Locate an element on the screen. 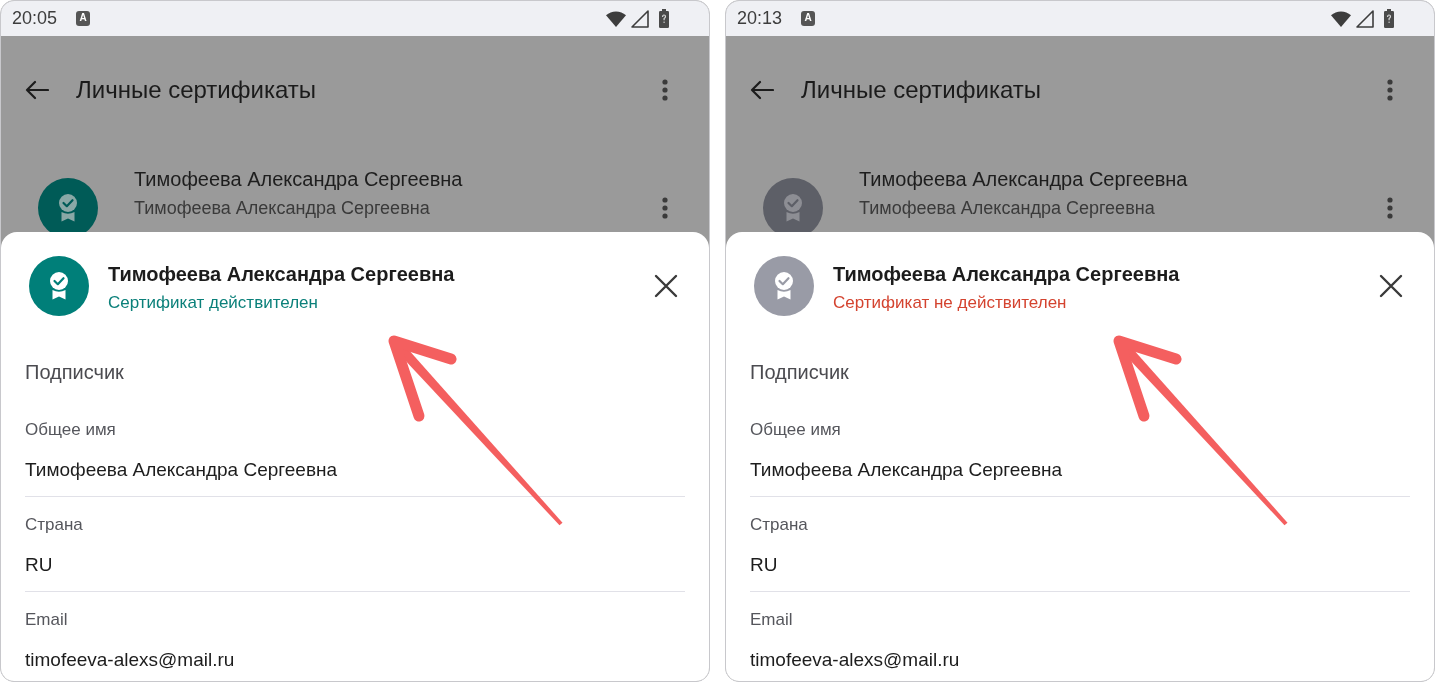 The height and width of the screenshot is (682, 1435). status-time: 20:13 is located at coordinates (760, 18).